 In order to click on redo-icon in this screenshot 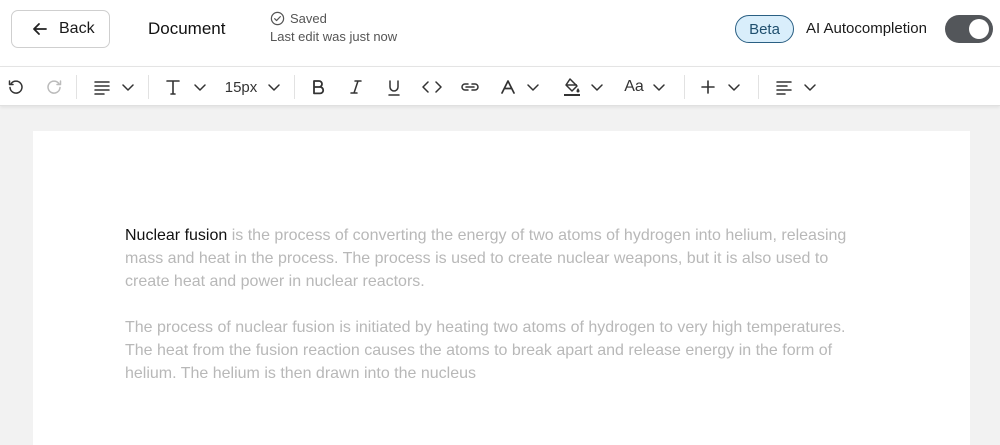, I will do `click(54, 87)`.